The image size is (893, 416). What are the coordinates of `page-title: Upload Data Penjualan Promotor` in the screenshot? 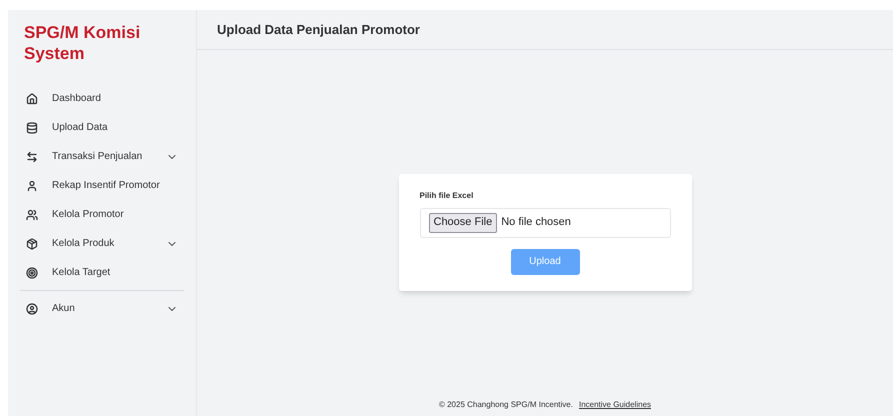 It's located at (318, 29).